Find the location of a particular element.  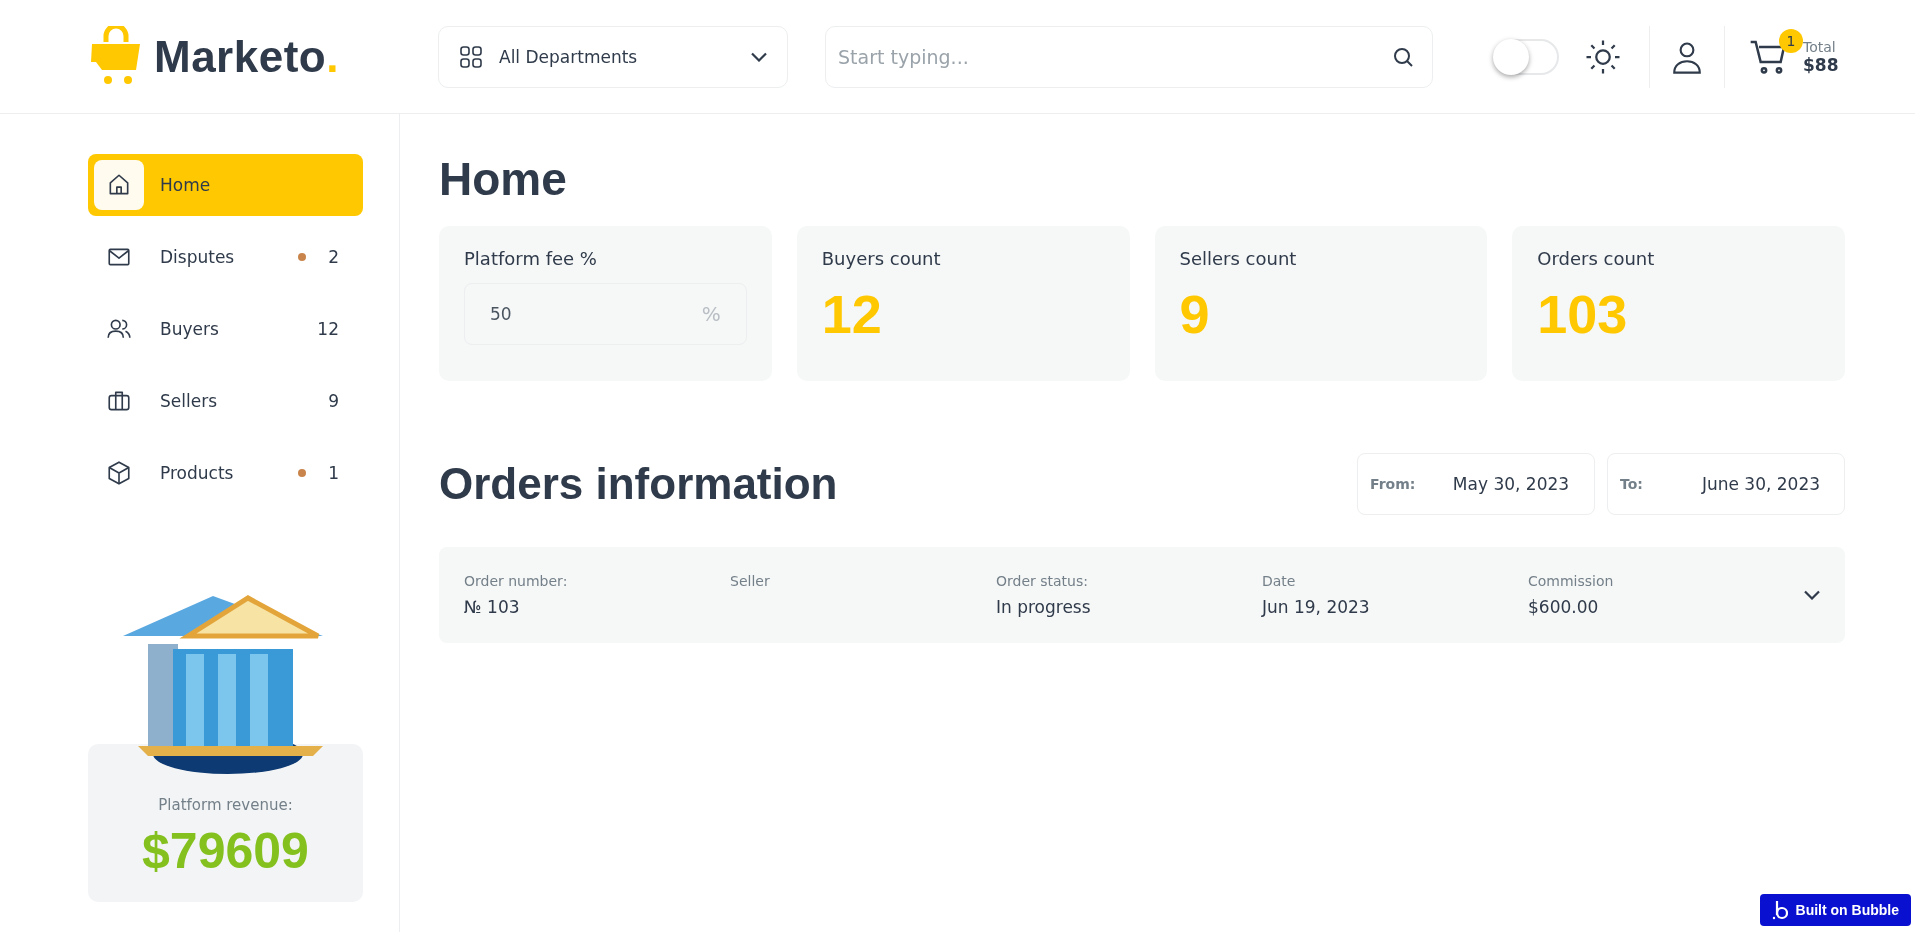

order-row: Order number: № 103 Seller Order status: In progress Date Jun 19, 2023 Commission $600.00 is located at coordinates (1142, 595).